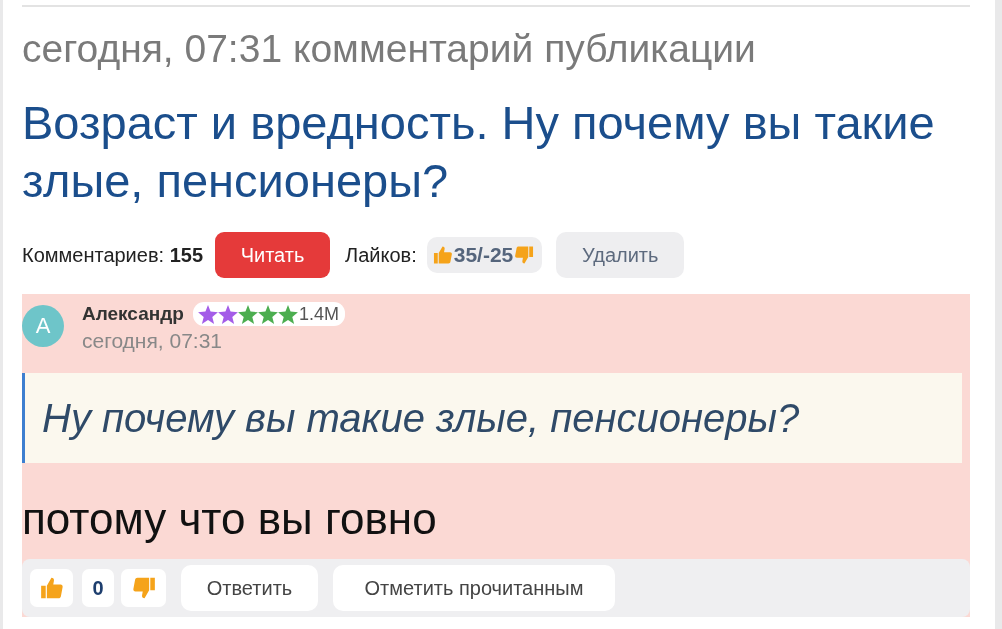  I want to click on comments-count-label: Комментариев: 155, so click(113, 255).